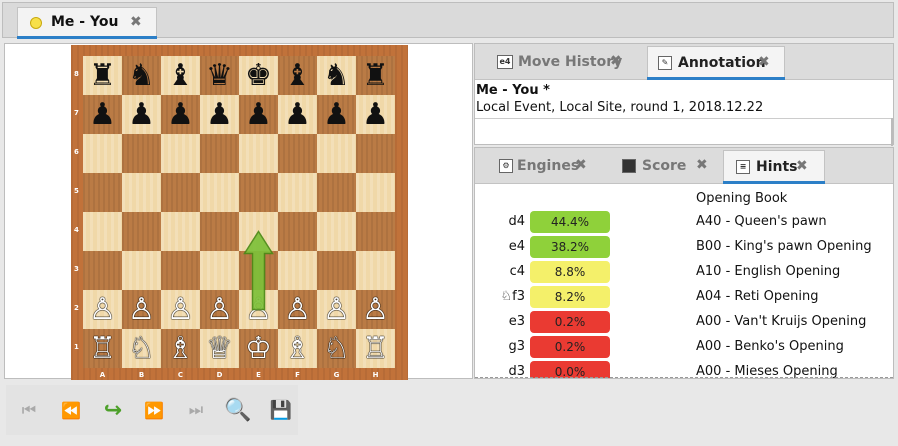 The height and width of the screenshot is (446, 898). Describe the element at coordinates (281, 410) in the screenshot. I see `save-button: 💾` at that location.